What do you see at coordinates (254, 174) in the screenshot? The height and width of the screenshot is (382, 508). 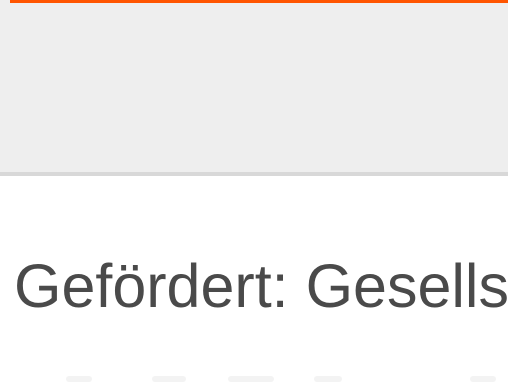 I see `header-divider` at bounding box center [254, 174].